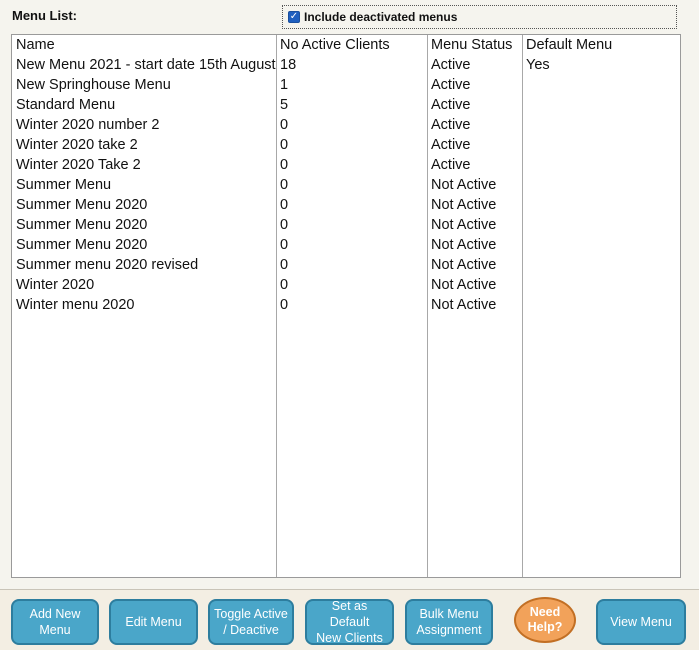  Describe the element at coordinates (538, 65) in the screenshot. I see `cell-default-menu: Yes` at that location.